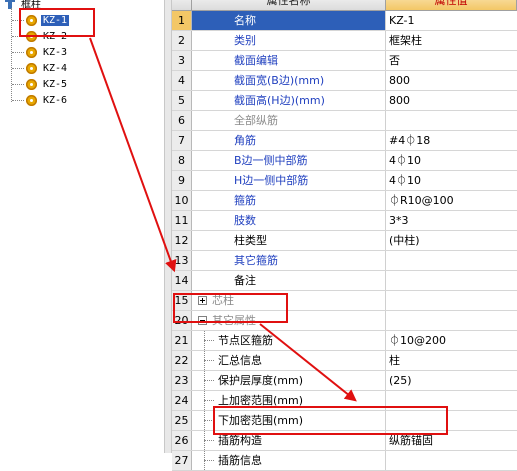 The width and height of the screenshot is (517, 471). I want to click on panel-splitter, so click(168, 226).